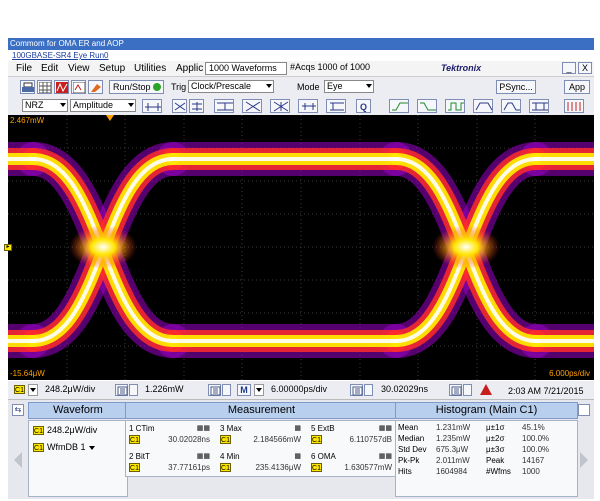 The width and height of the screenshot is (600, 501). Describe the element at coordinates (427, 106) in the screenshot. I see `fall-icon` at that location.